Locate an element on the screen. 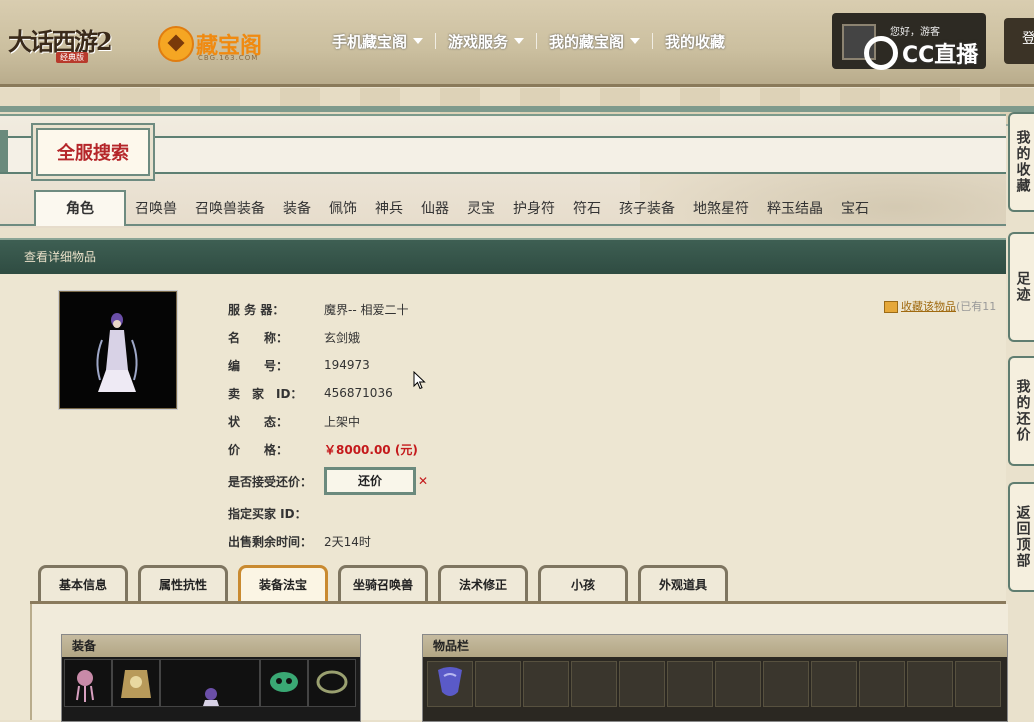 Image resolution: width=1034 pixels, height=722 pixels. category-tab: 地煞星符 is located at coordinates (721, 209).